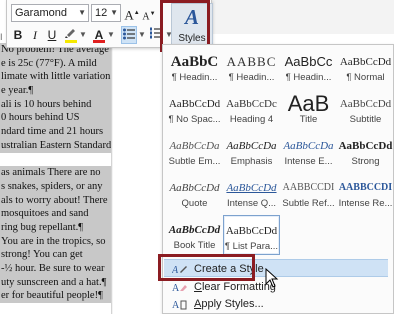 This screenshot has width=394, height=314. What do you see at coordinates (235, 287) in the screenshot?
I see `clear-formatting-label: Clear Formatting` at bounding box center [235, 287].